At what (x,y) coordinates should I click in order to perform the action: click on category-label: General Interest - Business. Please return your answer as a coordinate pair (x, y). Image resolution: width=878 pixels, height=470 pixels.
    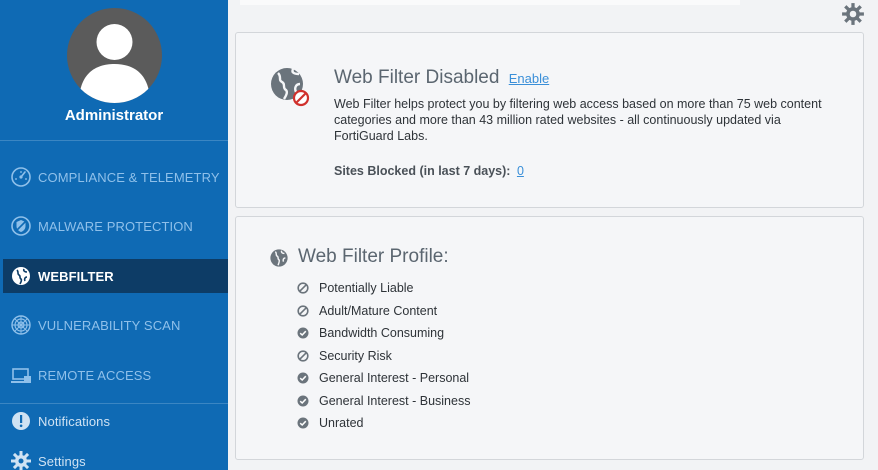
    Looking at the image, I should click on (395, 400).